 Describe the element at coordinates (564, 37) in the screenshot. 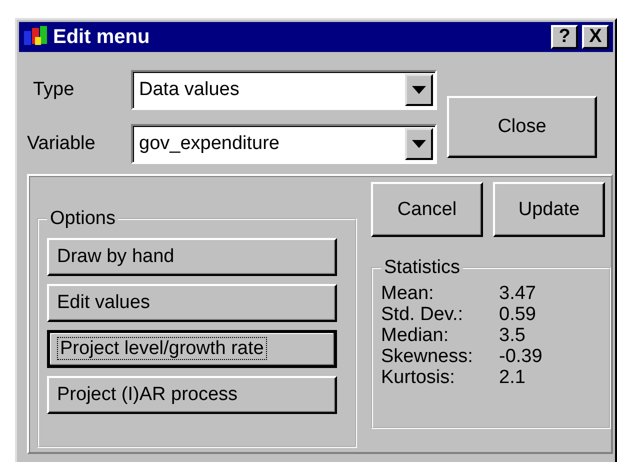

I see `title-bar-button: ?` at that location.